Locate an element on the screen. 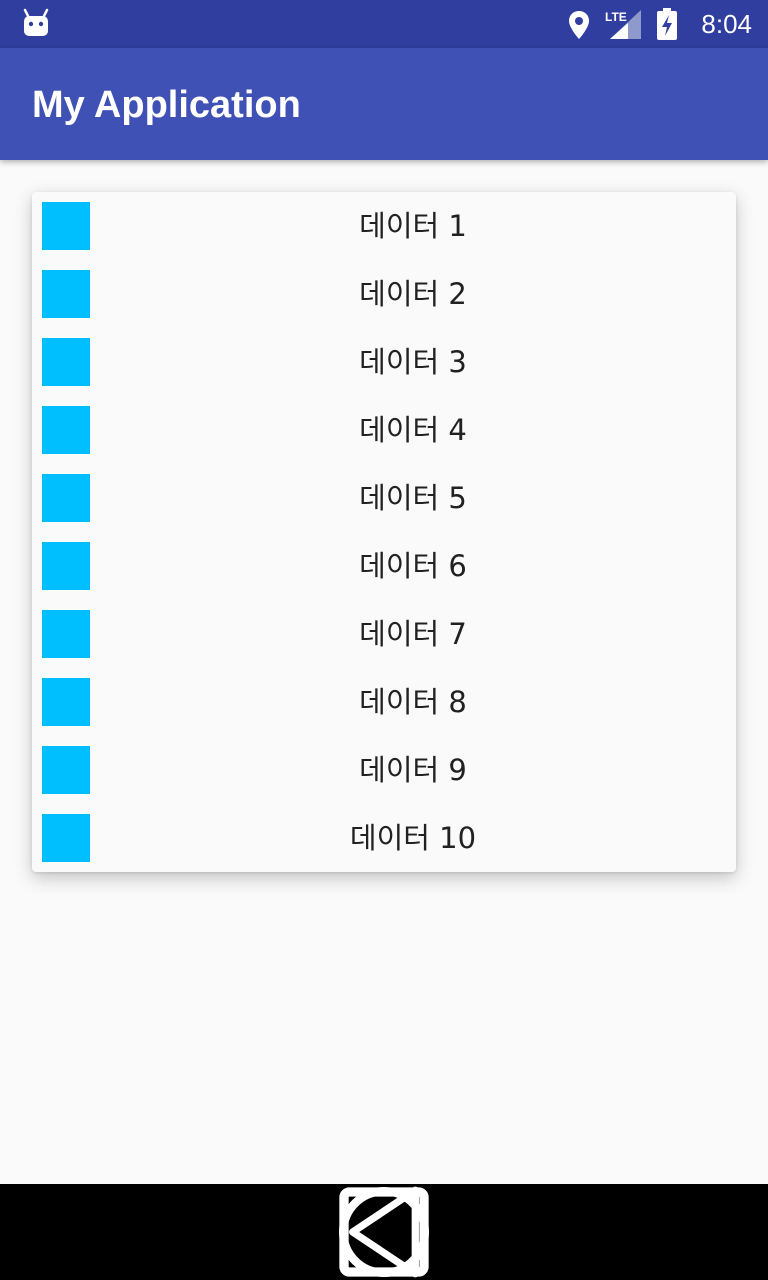 The width and height of the screenshot is (768, 1280). list-item-label: 데이터 3 is located at coordinates (413, 362).